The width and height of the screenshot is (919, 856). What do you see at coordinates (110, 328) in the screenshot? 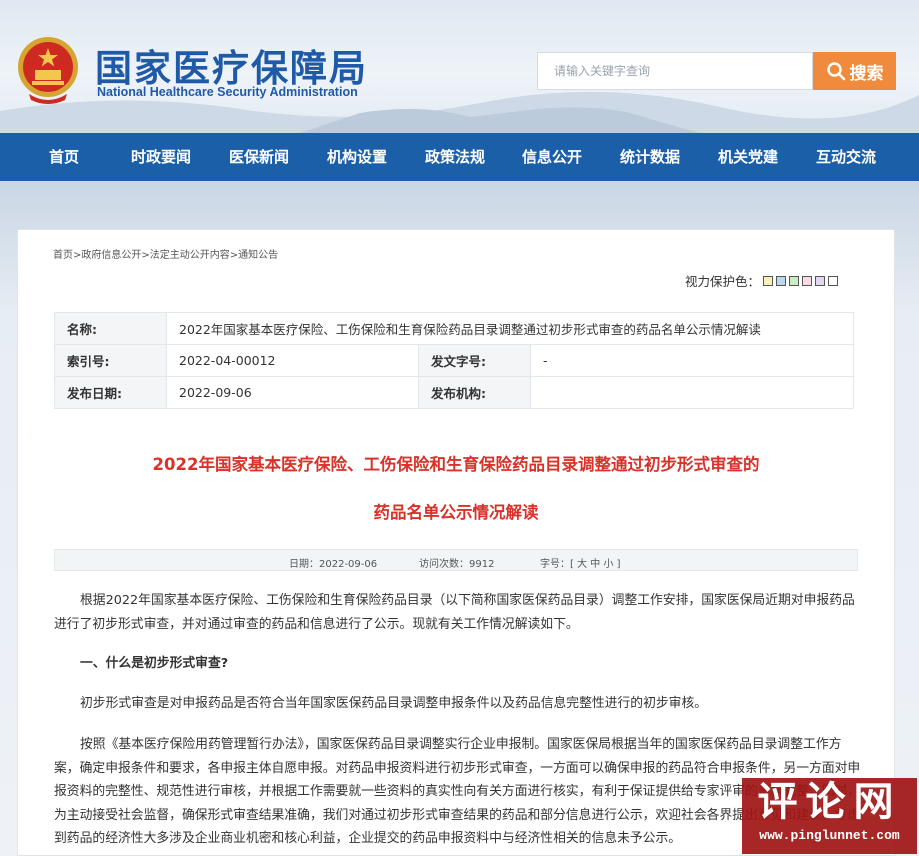
I see `meta-name-label: 名称:` at bounding box center [110, 328].